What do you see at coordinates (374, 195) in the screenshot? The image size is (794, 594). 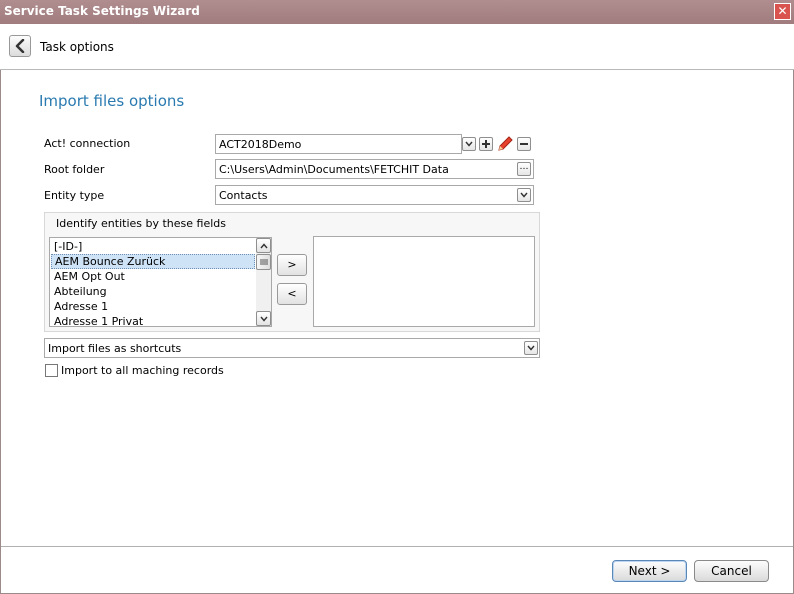 I see `entity-type-select: Contacts` at bounding box center [374, 195].